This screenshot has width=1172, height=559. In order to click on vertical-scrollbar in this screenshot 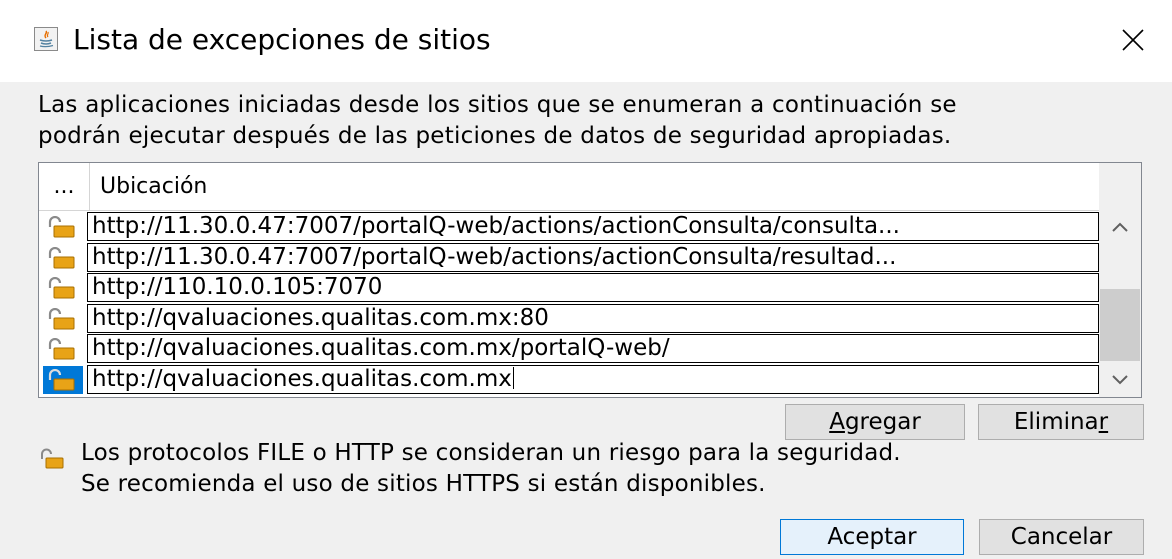, I will do `click(1120, 303)`.